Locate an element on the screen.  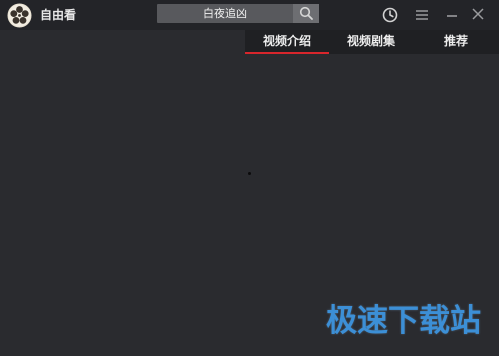
minimize-icon is located at coordinates (452, 16).